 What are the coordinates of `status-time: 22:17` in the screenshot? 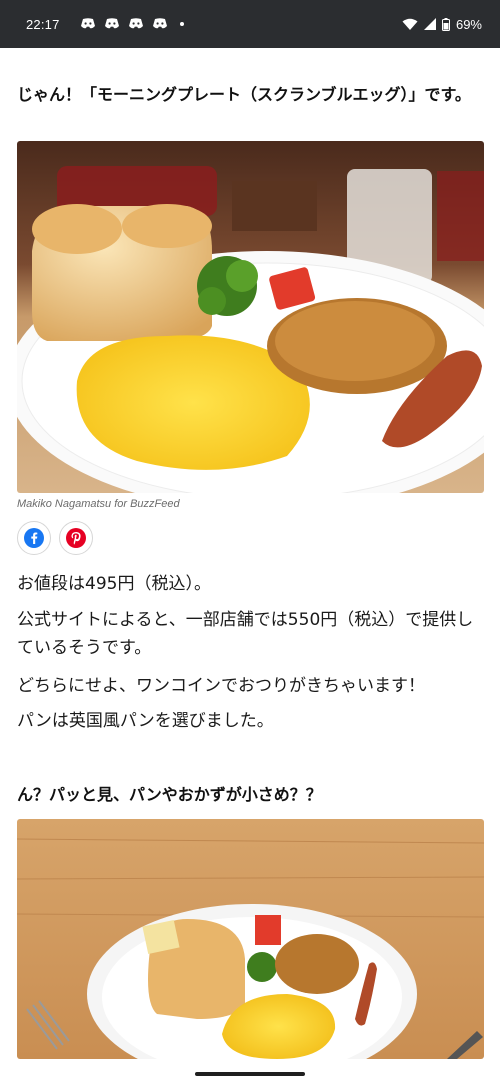 It's located at (43, 24).